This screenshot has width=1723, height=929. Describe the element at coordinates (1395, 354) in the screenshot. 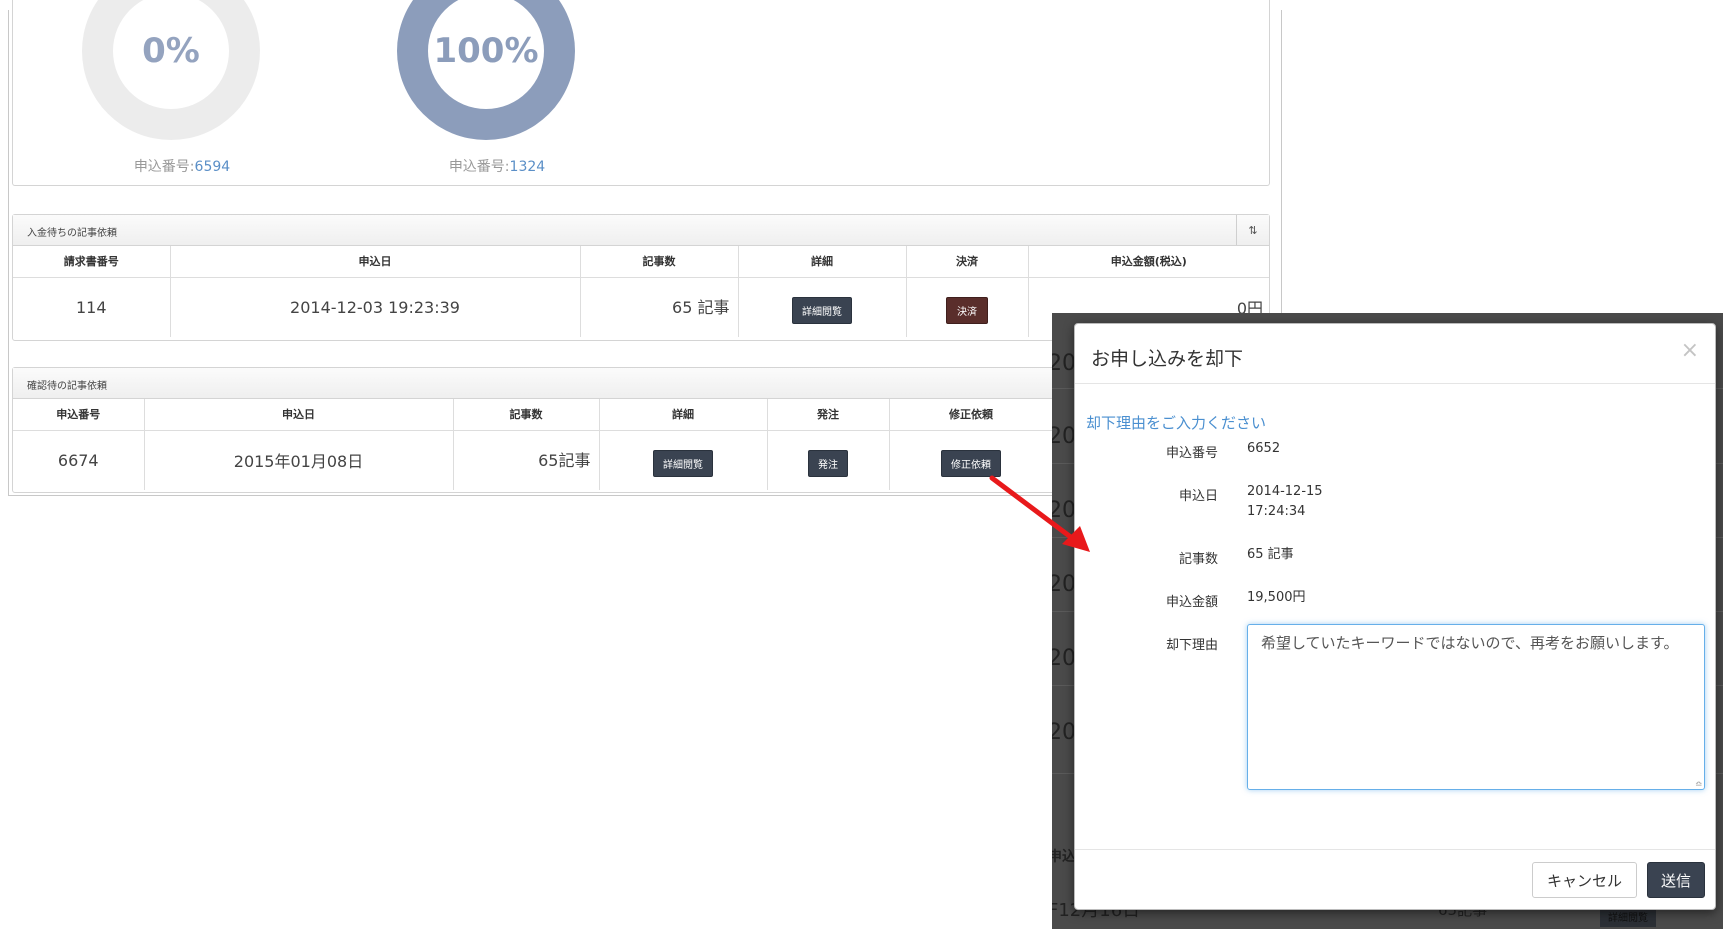

I see `modal-header: お申し込みを却下 ×` at that location.